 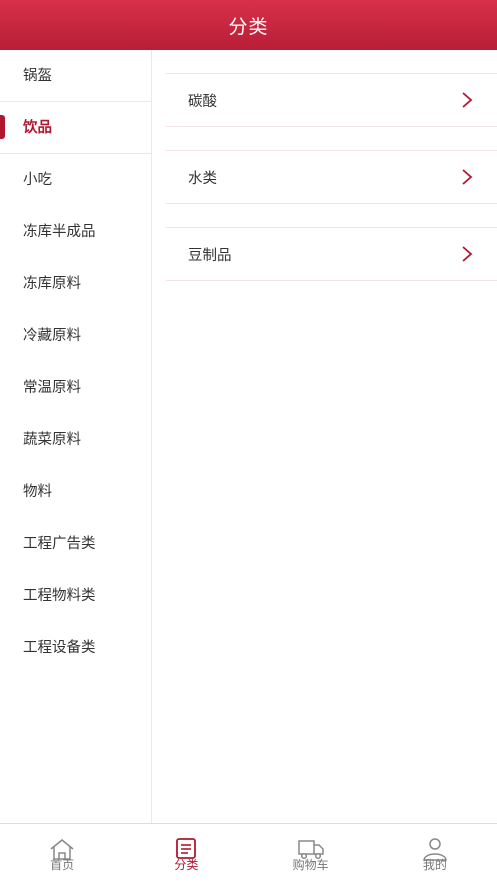 I want to click on sidebar-item-eng-ads: 工程广告类, so click(x=75, y=544).